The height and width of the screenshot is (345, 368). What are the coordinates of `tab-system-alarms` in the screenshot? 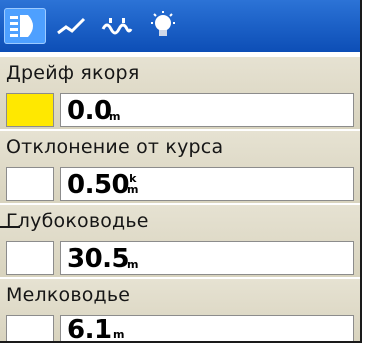 It's located at (163, 26).